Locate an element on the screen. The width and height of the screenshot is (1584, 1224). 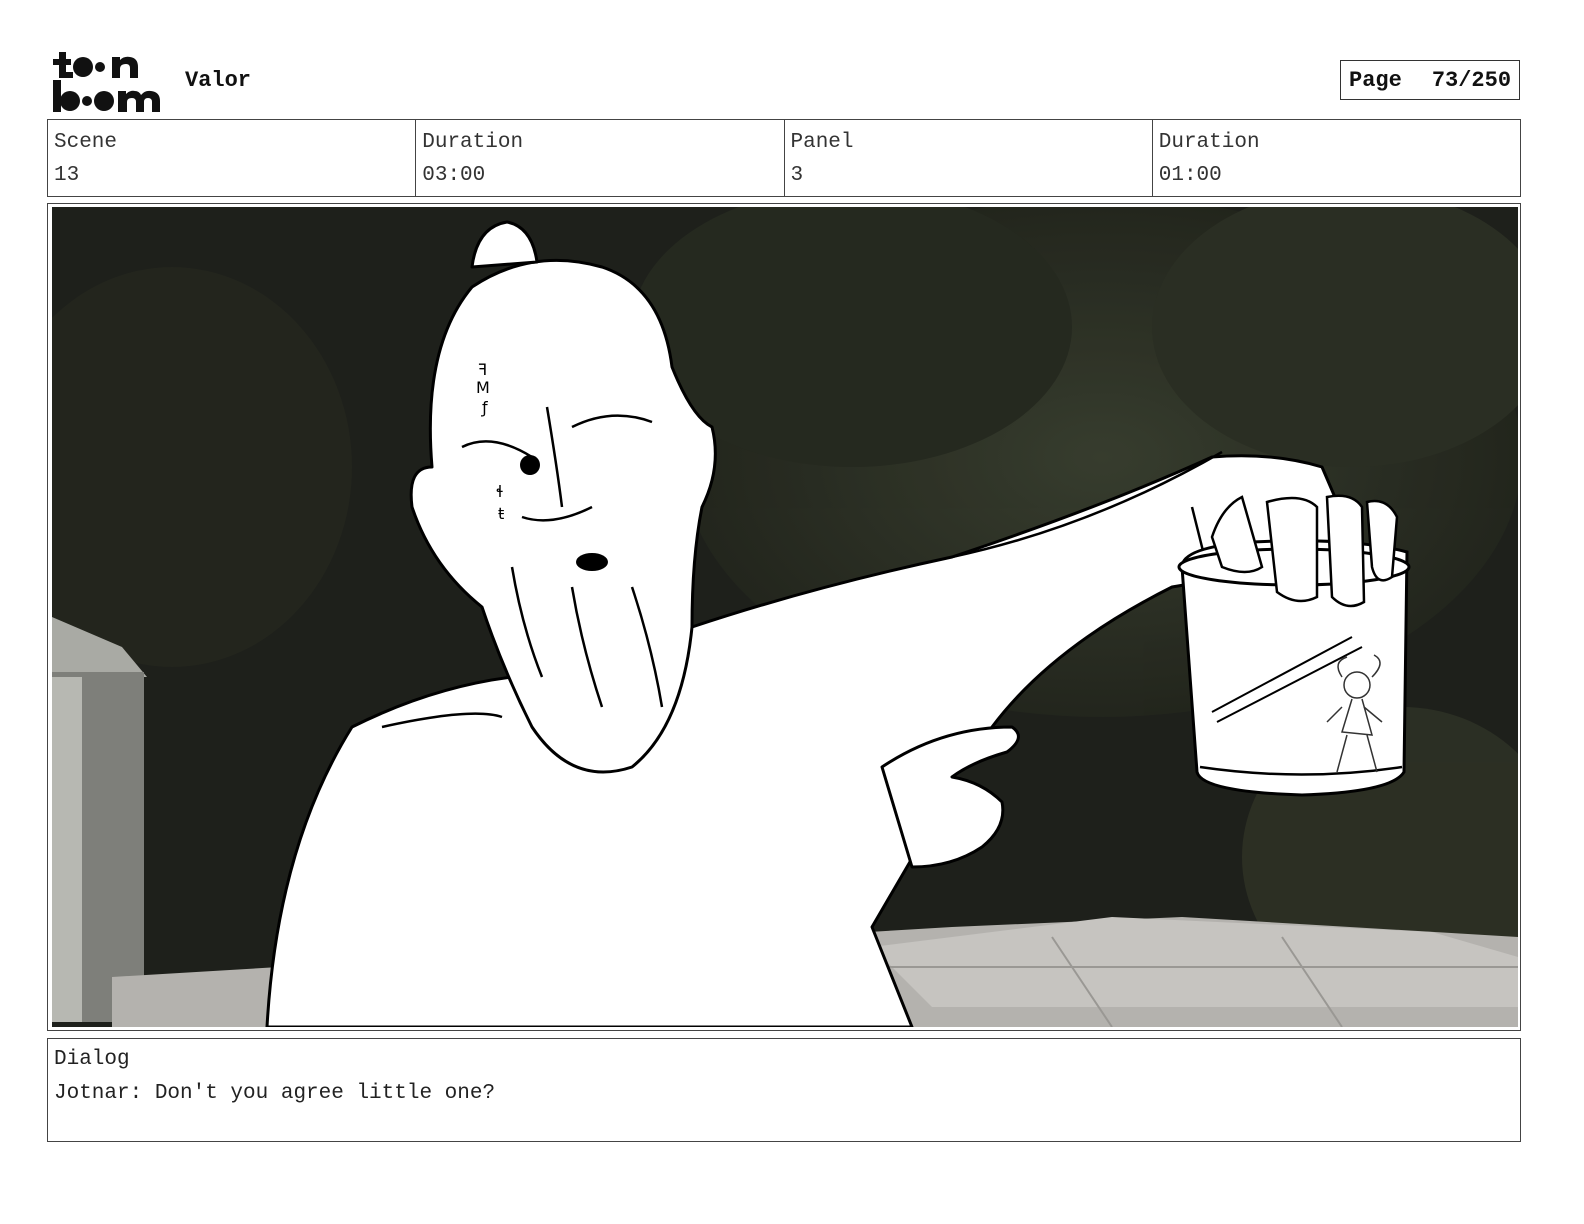
scene-label: Scene is located at coordinates (86, 142).